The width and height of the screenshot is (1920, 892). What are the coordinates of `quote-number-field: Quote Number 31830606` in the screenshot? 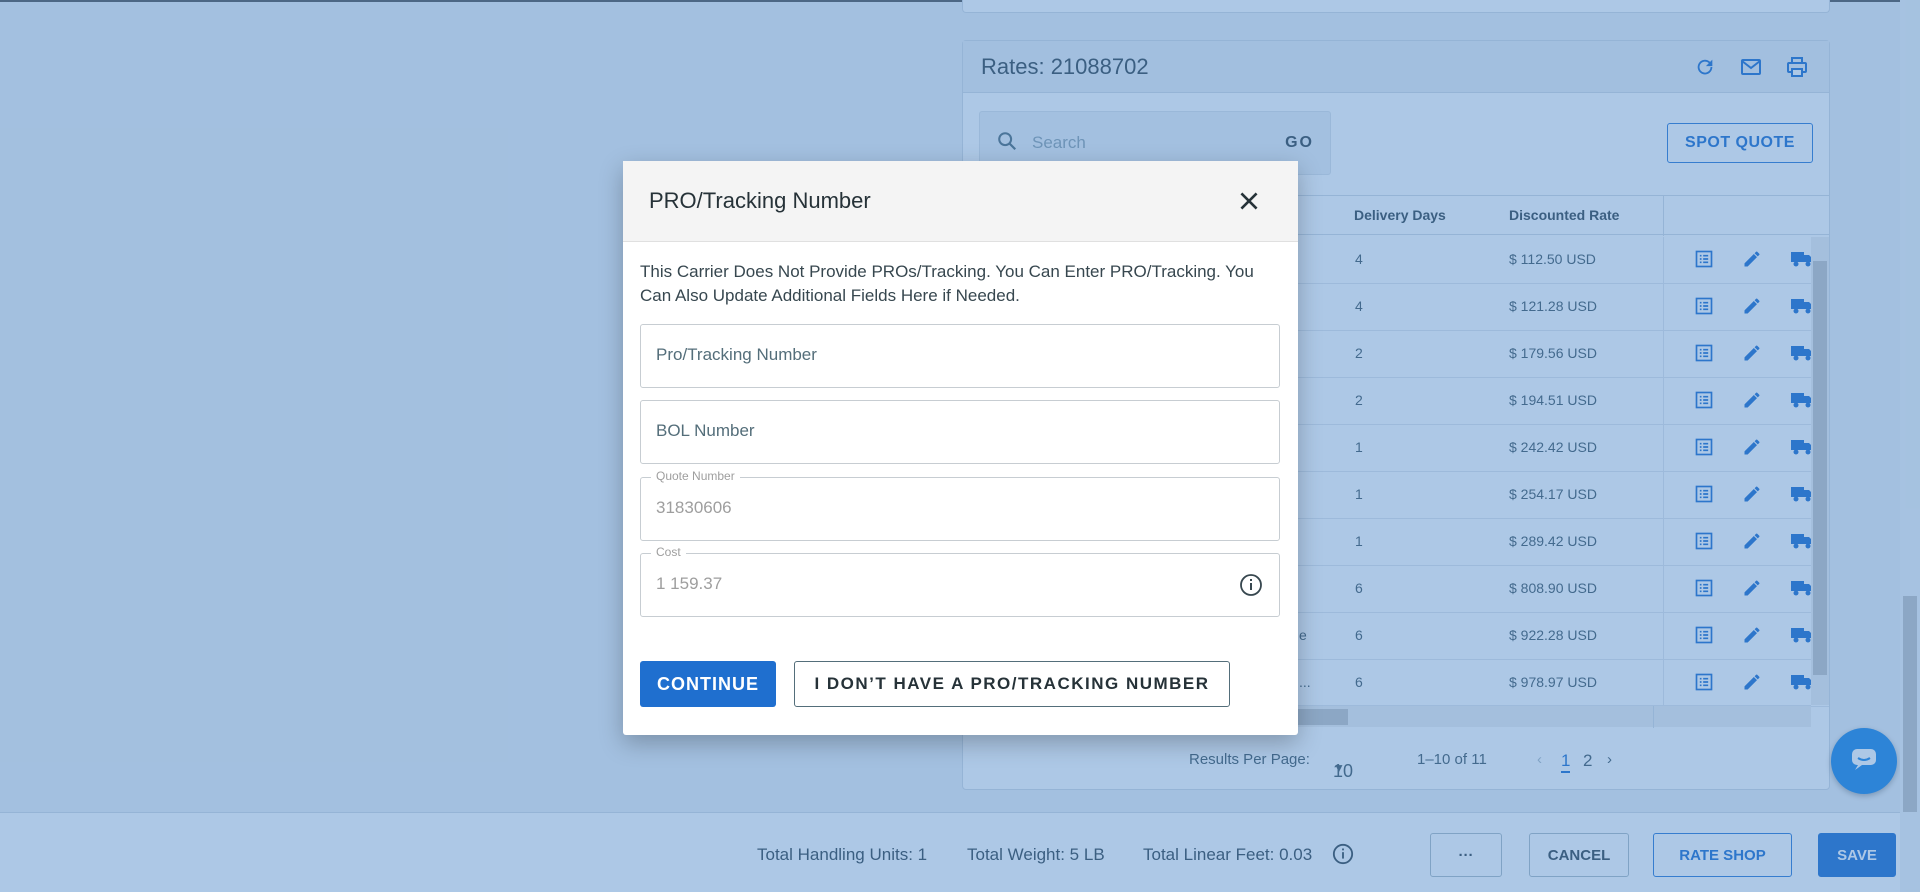 It's located at (960, 505).